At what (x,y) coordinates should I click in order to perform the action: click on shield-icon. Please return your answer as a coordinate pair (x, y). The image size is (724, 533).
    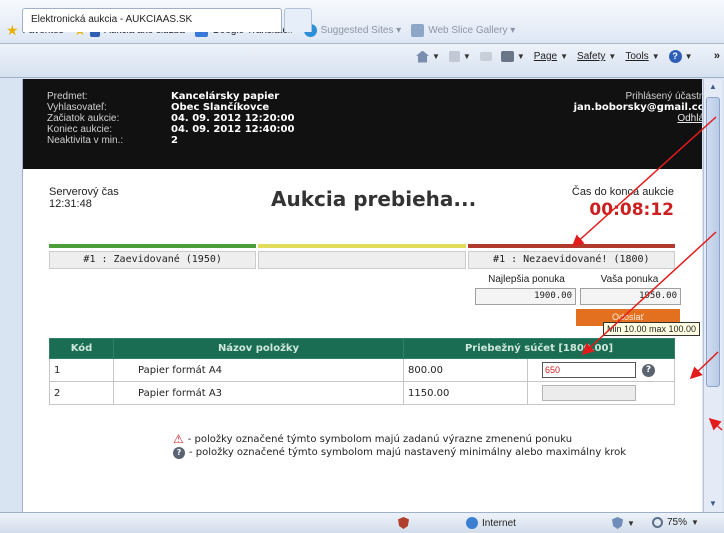
    Looking at the image, I should click on (403, 523).